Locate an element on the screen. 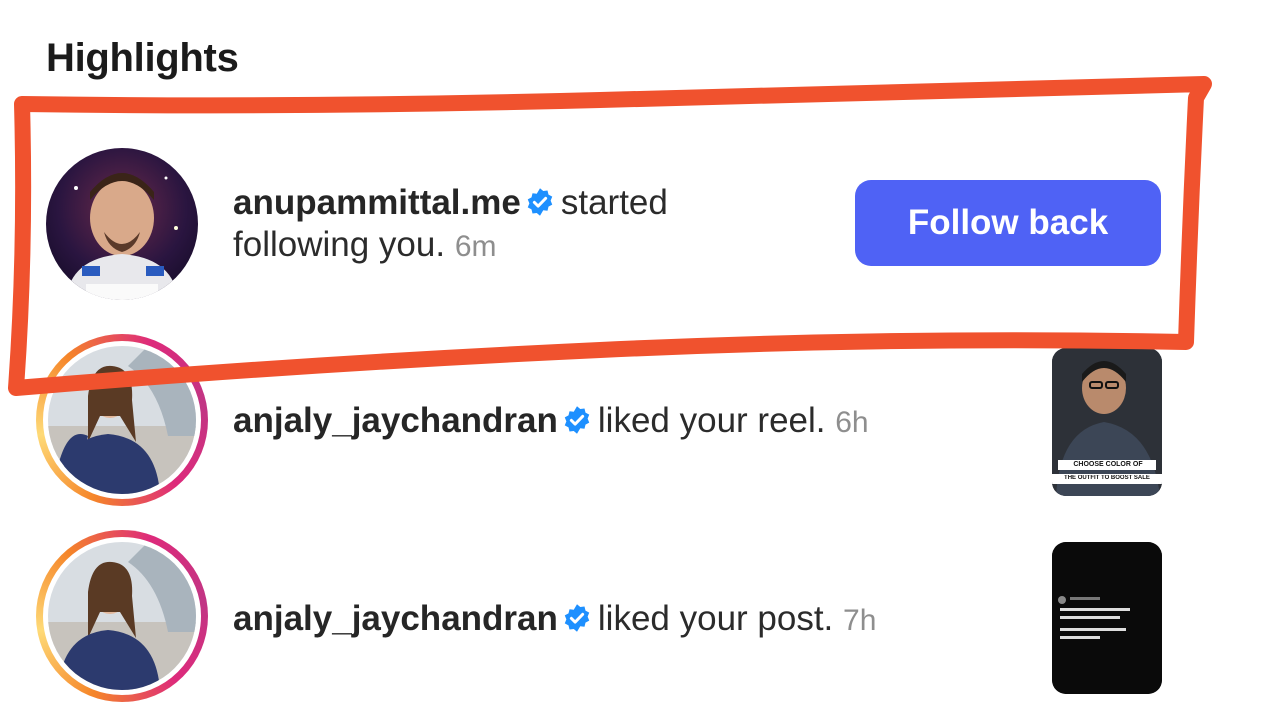 The image size is (1280, 720). reel-thumbnail: CHOOSE COLOR OF THE OUTFIT TO BOOST SALE is located at coordinates (1107, 422).